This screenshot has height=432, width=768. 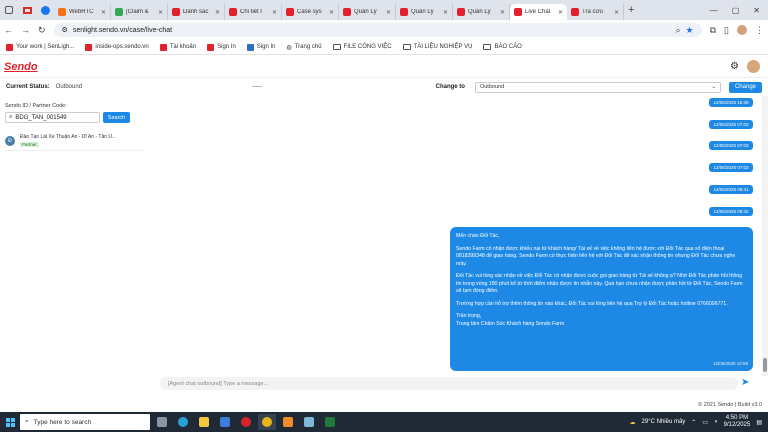 I want to click on browser-tab: Case sys ✕, so click(x=310, y=12).